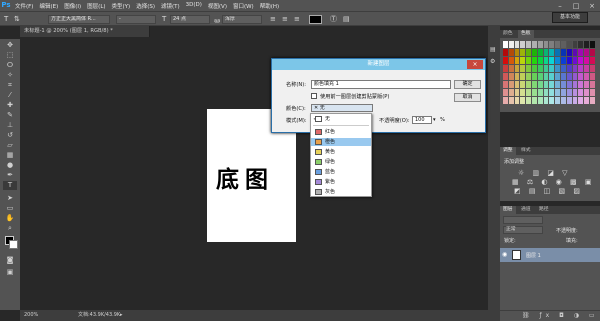  Describe the element at coordinates (72, 6) in the screenshot. I see `menu-item: 图像(I)` at that location.